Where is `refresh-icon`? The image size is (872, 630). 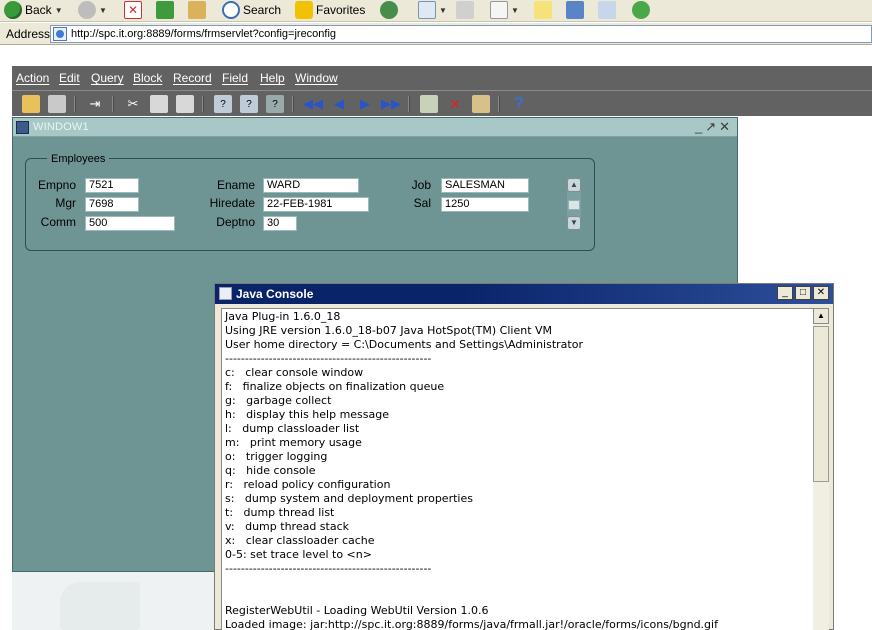
refresh-icon is located at coordinates (165, 10).